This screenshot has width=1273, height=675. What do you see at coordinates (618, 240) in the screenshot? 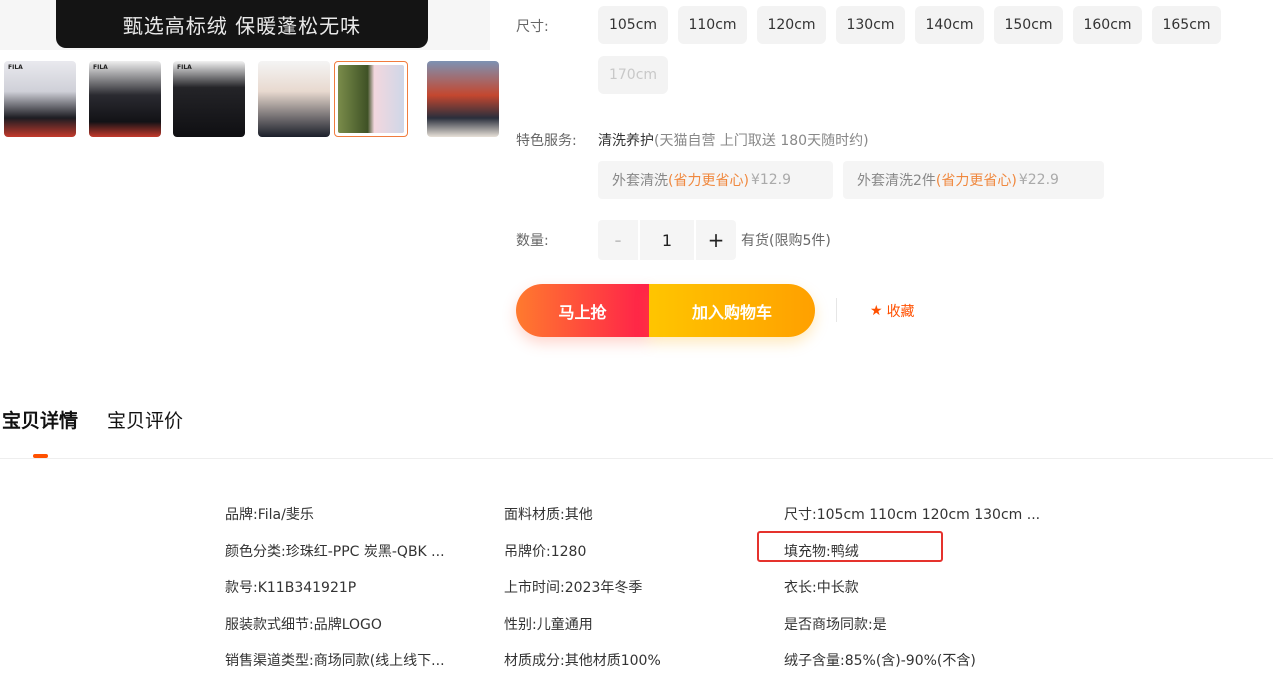
I see `quantity-decrement-button: -` at bounding box center [618, 240].